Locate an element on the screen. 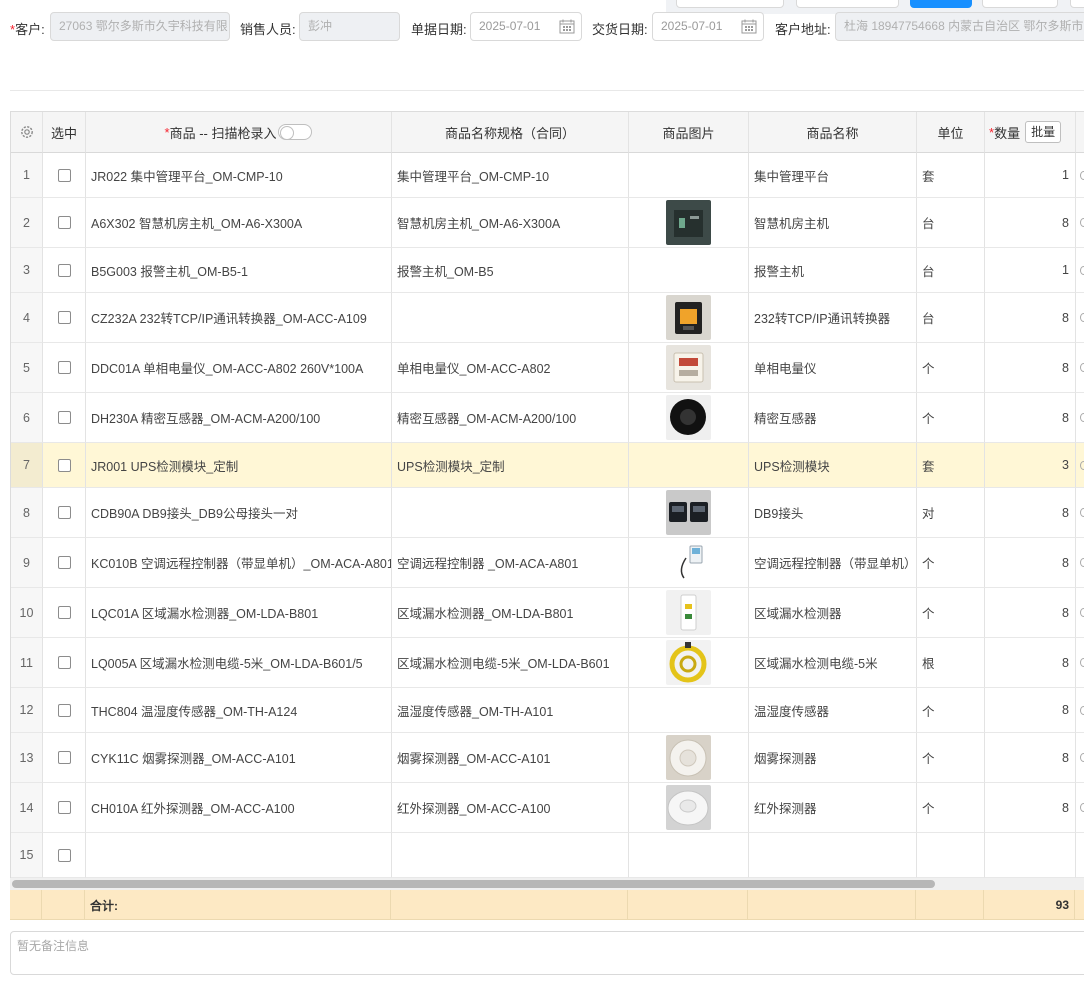 This screenshot has height=981, width=1084. order-date-field: 2025-07-01 is located at coordinates (526, 26).